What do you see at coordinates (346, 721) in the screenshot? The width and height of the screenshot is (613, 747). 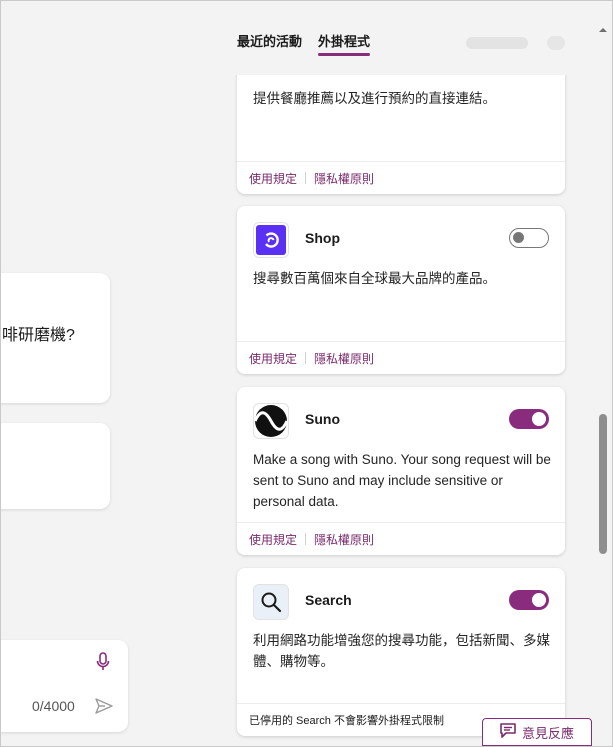 I see `plugin-note: 已停用的 Search 不會影響外掛程式限制` at bounding box center [346, 721].